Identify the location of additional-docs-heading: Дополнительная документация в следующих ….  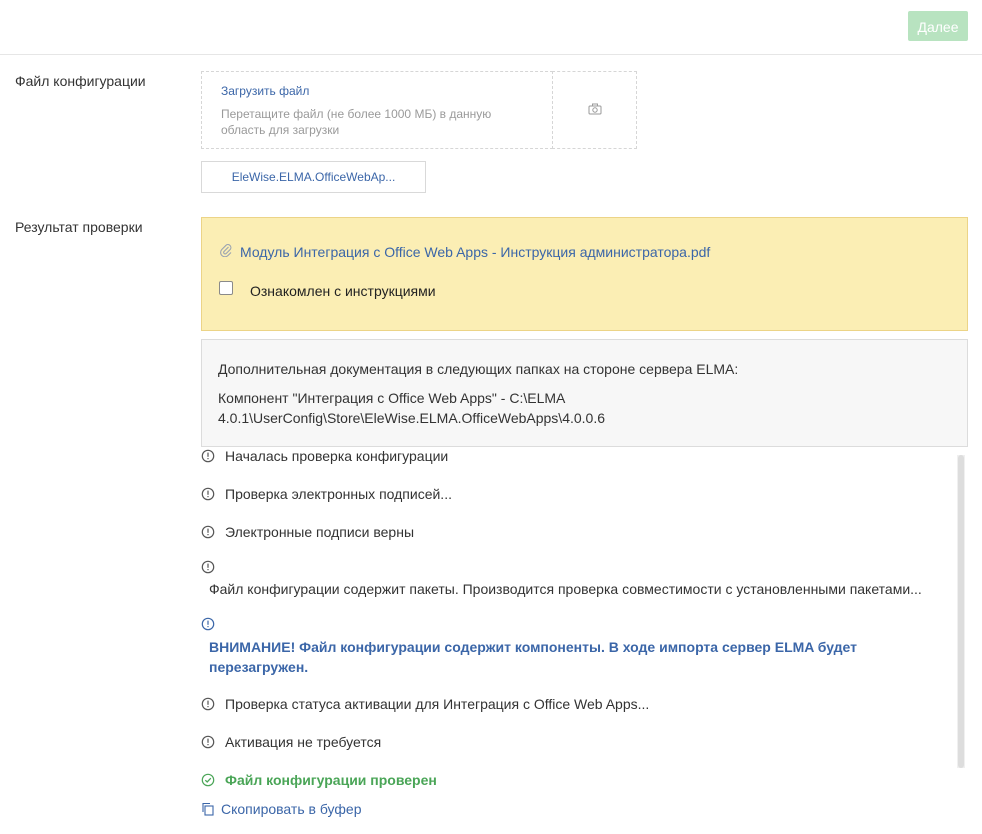
(478, 369).